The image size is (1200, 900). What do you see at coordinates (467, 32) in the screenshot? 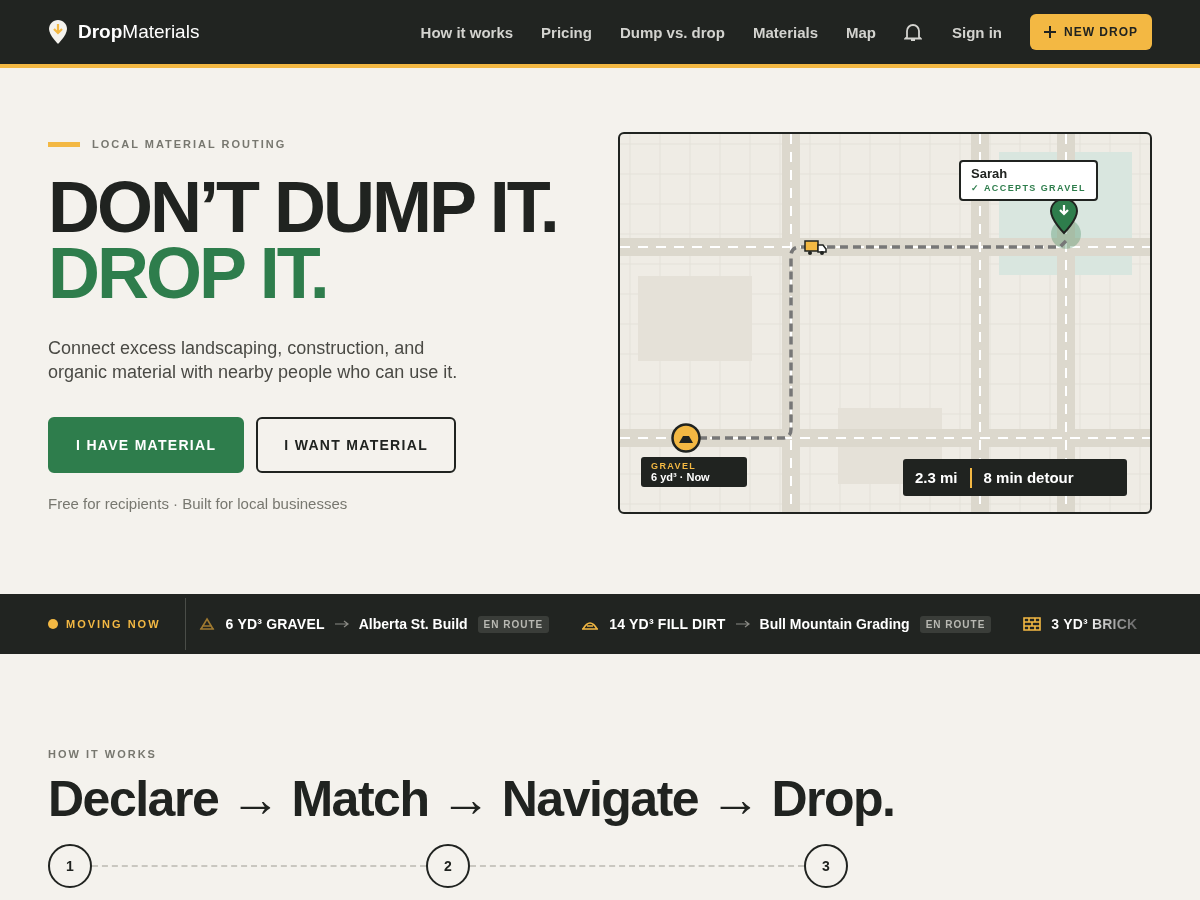
I see `nav-link: How it works` at bounding box center [467, 32].